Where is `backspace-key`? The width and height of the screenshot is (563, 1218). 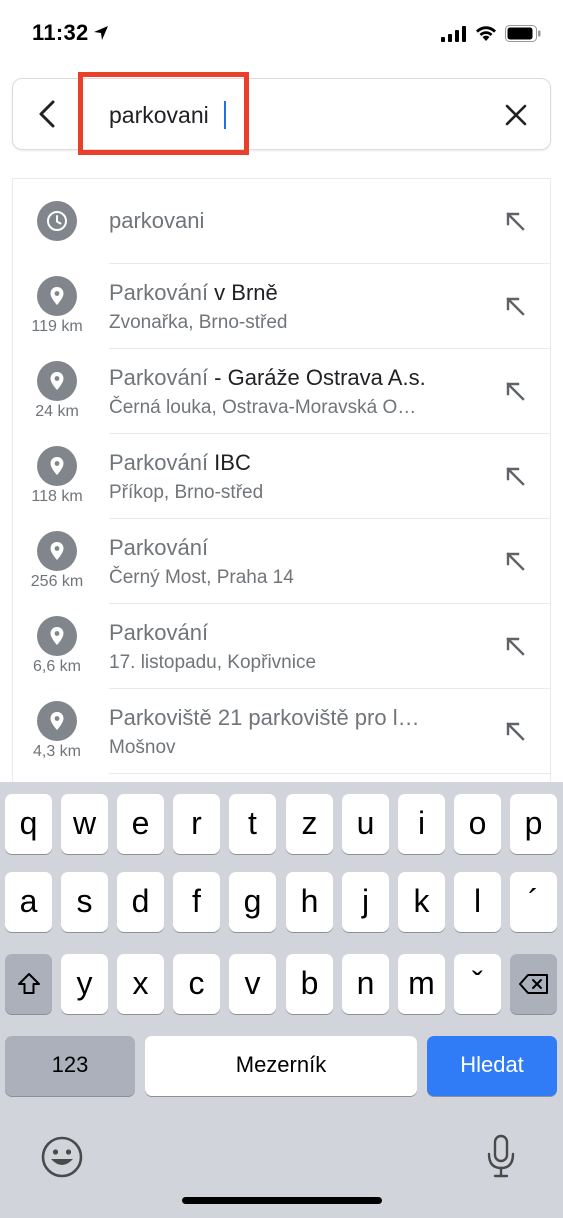
backspace-key is located at coordinates (533, 984).